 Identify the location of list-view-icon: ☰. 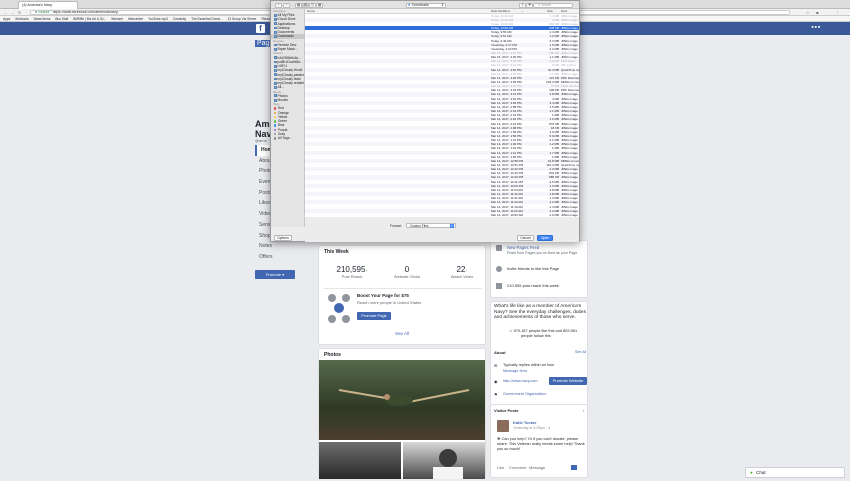
(305, 5).